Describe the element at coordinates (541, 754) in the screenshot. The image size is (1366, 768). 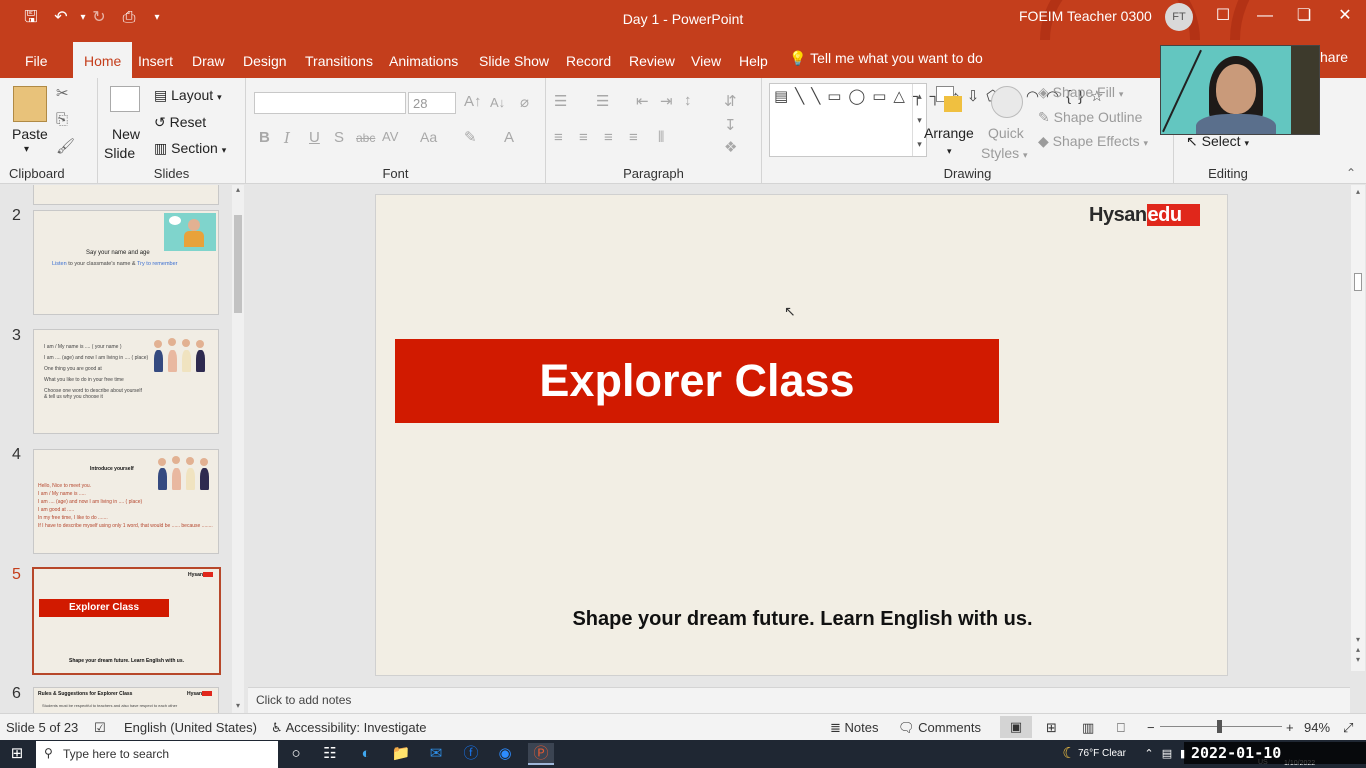
I see `powerpoint-taskbar-icon: Ⓟ` at that location.